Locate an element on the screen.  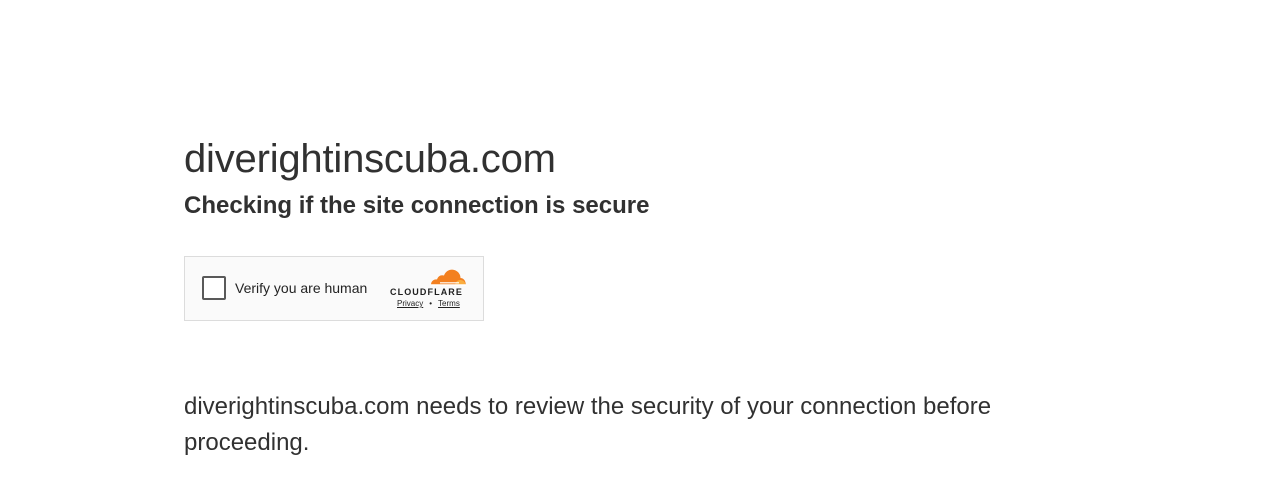
cloudflare-links: Privacy • Terms is located at coordinates (428, 303).